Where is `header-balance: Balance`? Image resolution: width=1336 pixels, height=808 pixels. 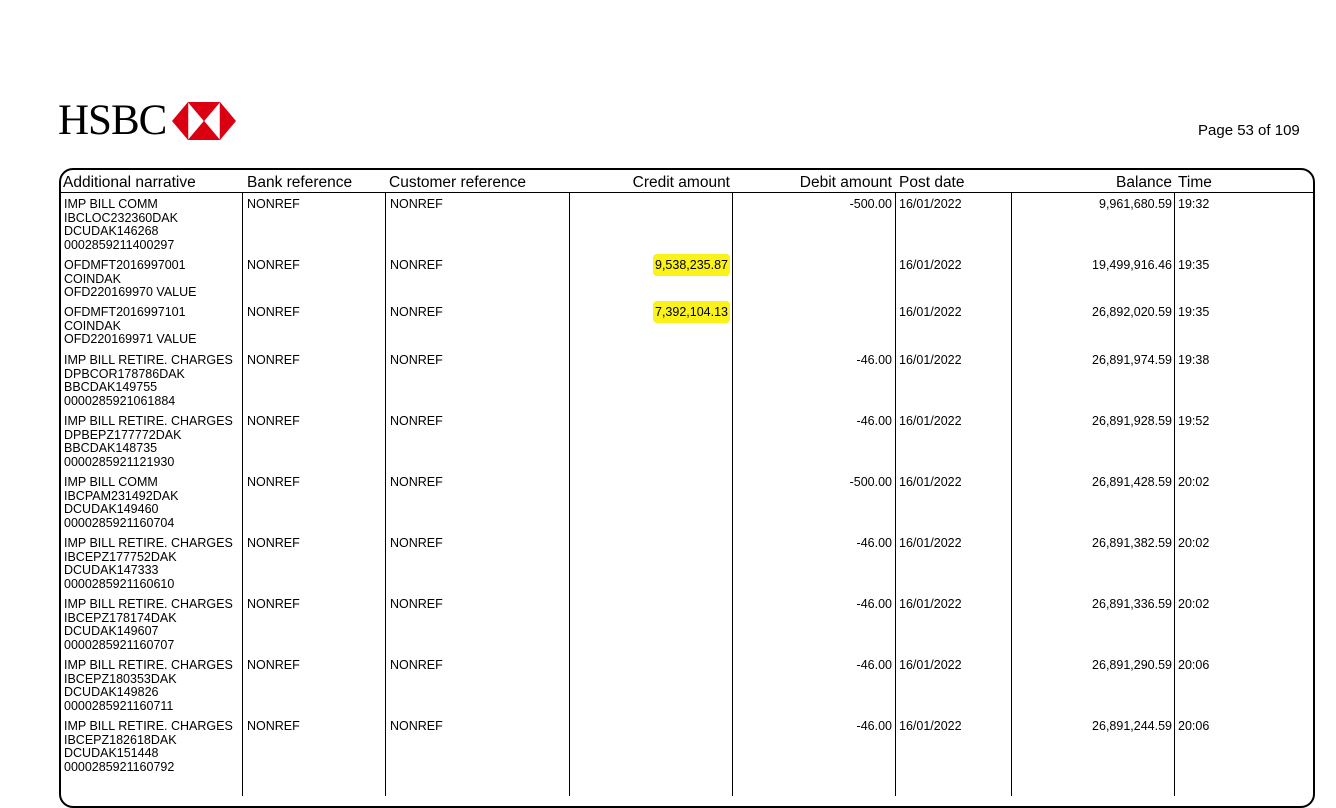
header-balance: Balance is located at coordinates (1143, 182).